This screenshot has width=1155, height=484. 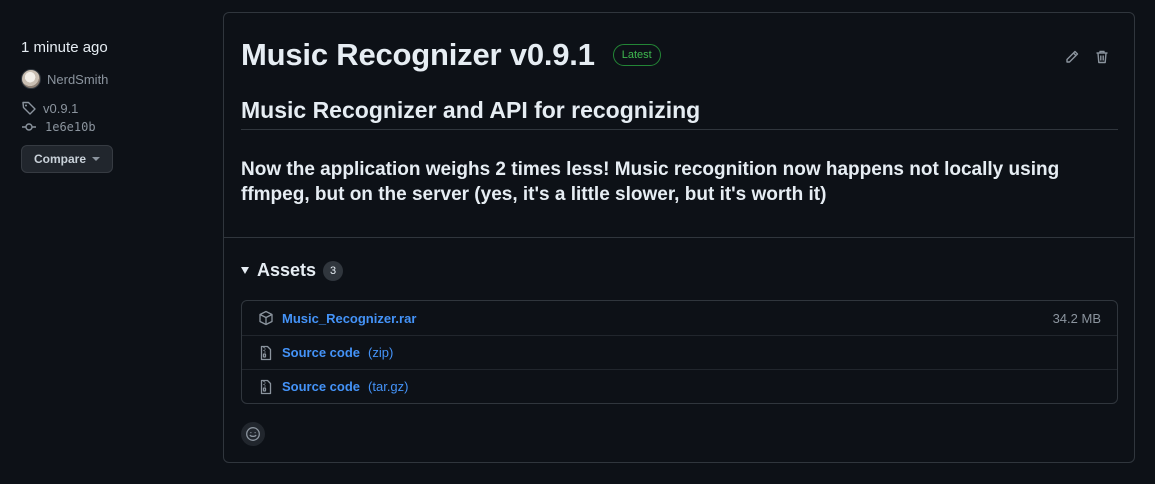 What do you see at coordinates (1072, 57) in the screenshot?
I see `pencil-icon` at bounding box center [1072, 57].